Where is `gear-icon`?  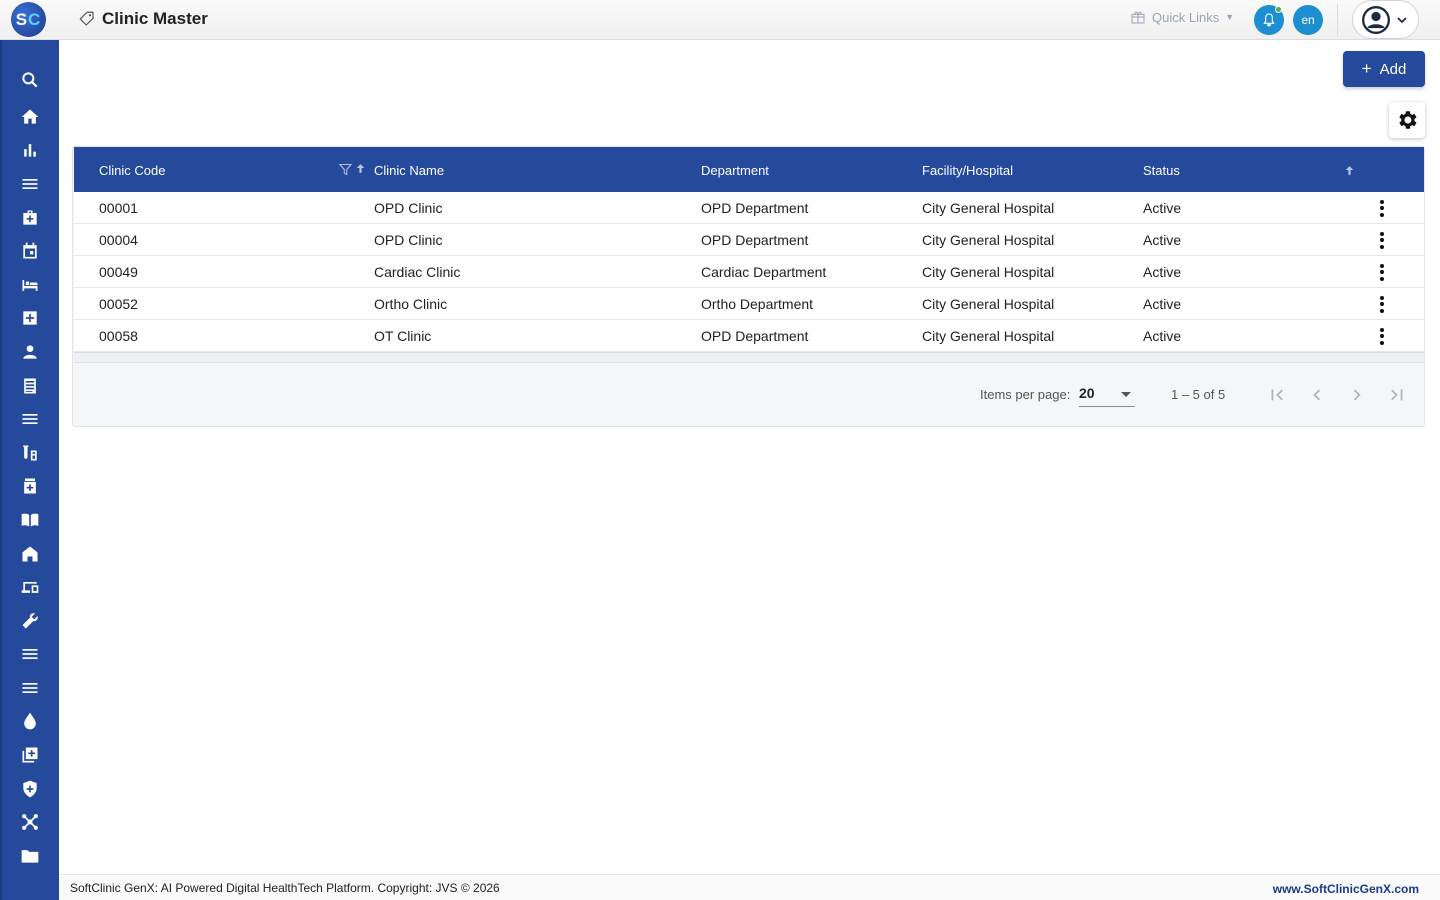
gear-icon is located at coordinates (1408, 120).